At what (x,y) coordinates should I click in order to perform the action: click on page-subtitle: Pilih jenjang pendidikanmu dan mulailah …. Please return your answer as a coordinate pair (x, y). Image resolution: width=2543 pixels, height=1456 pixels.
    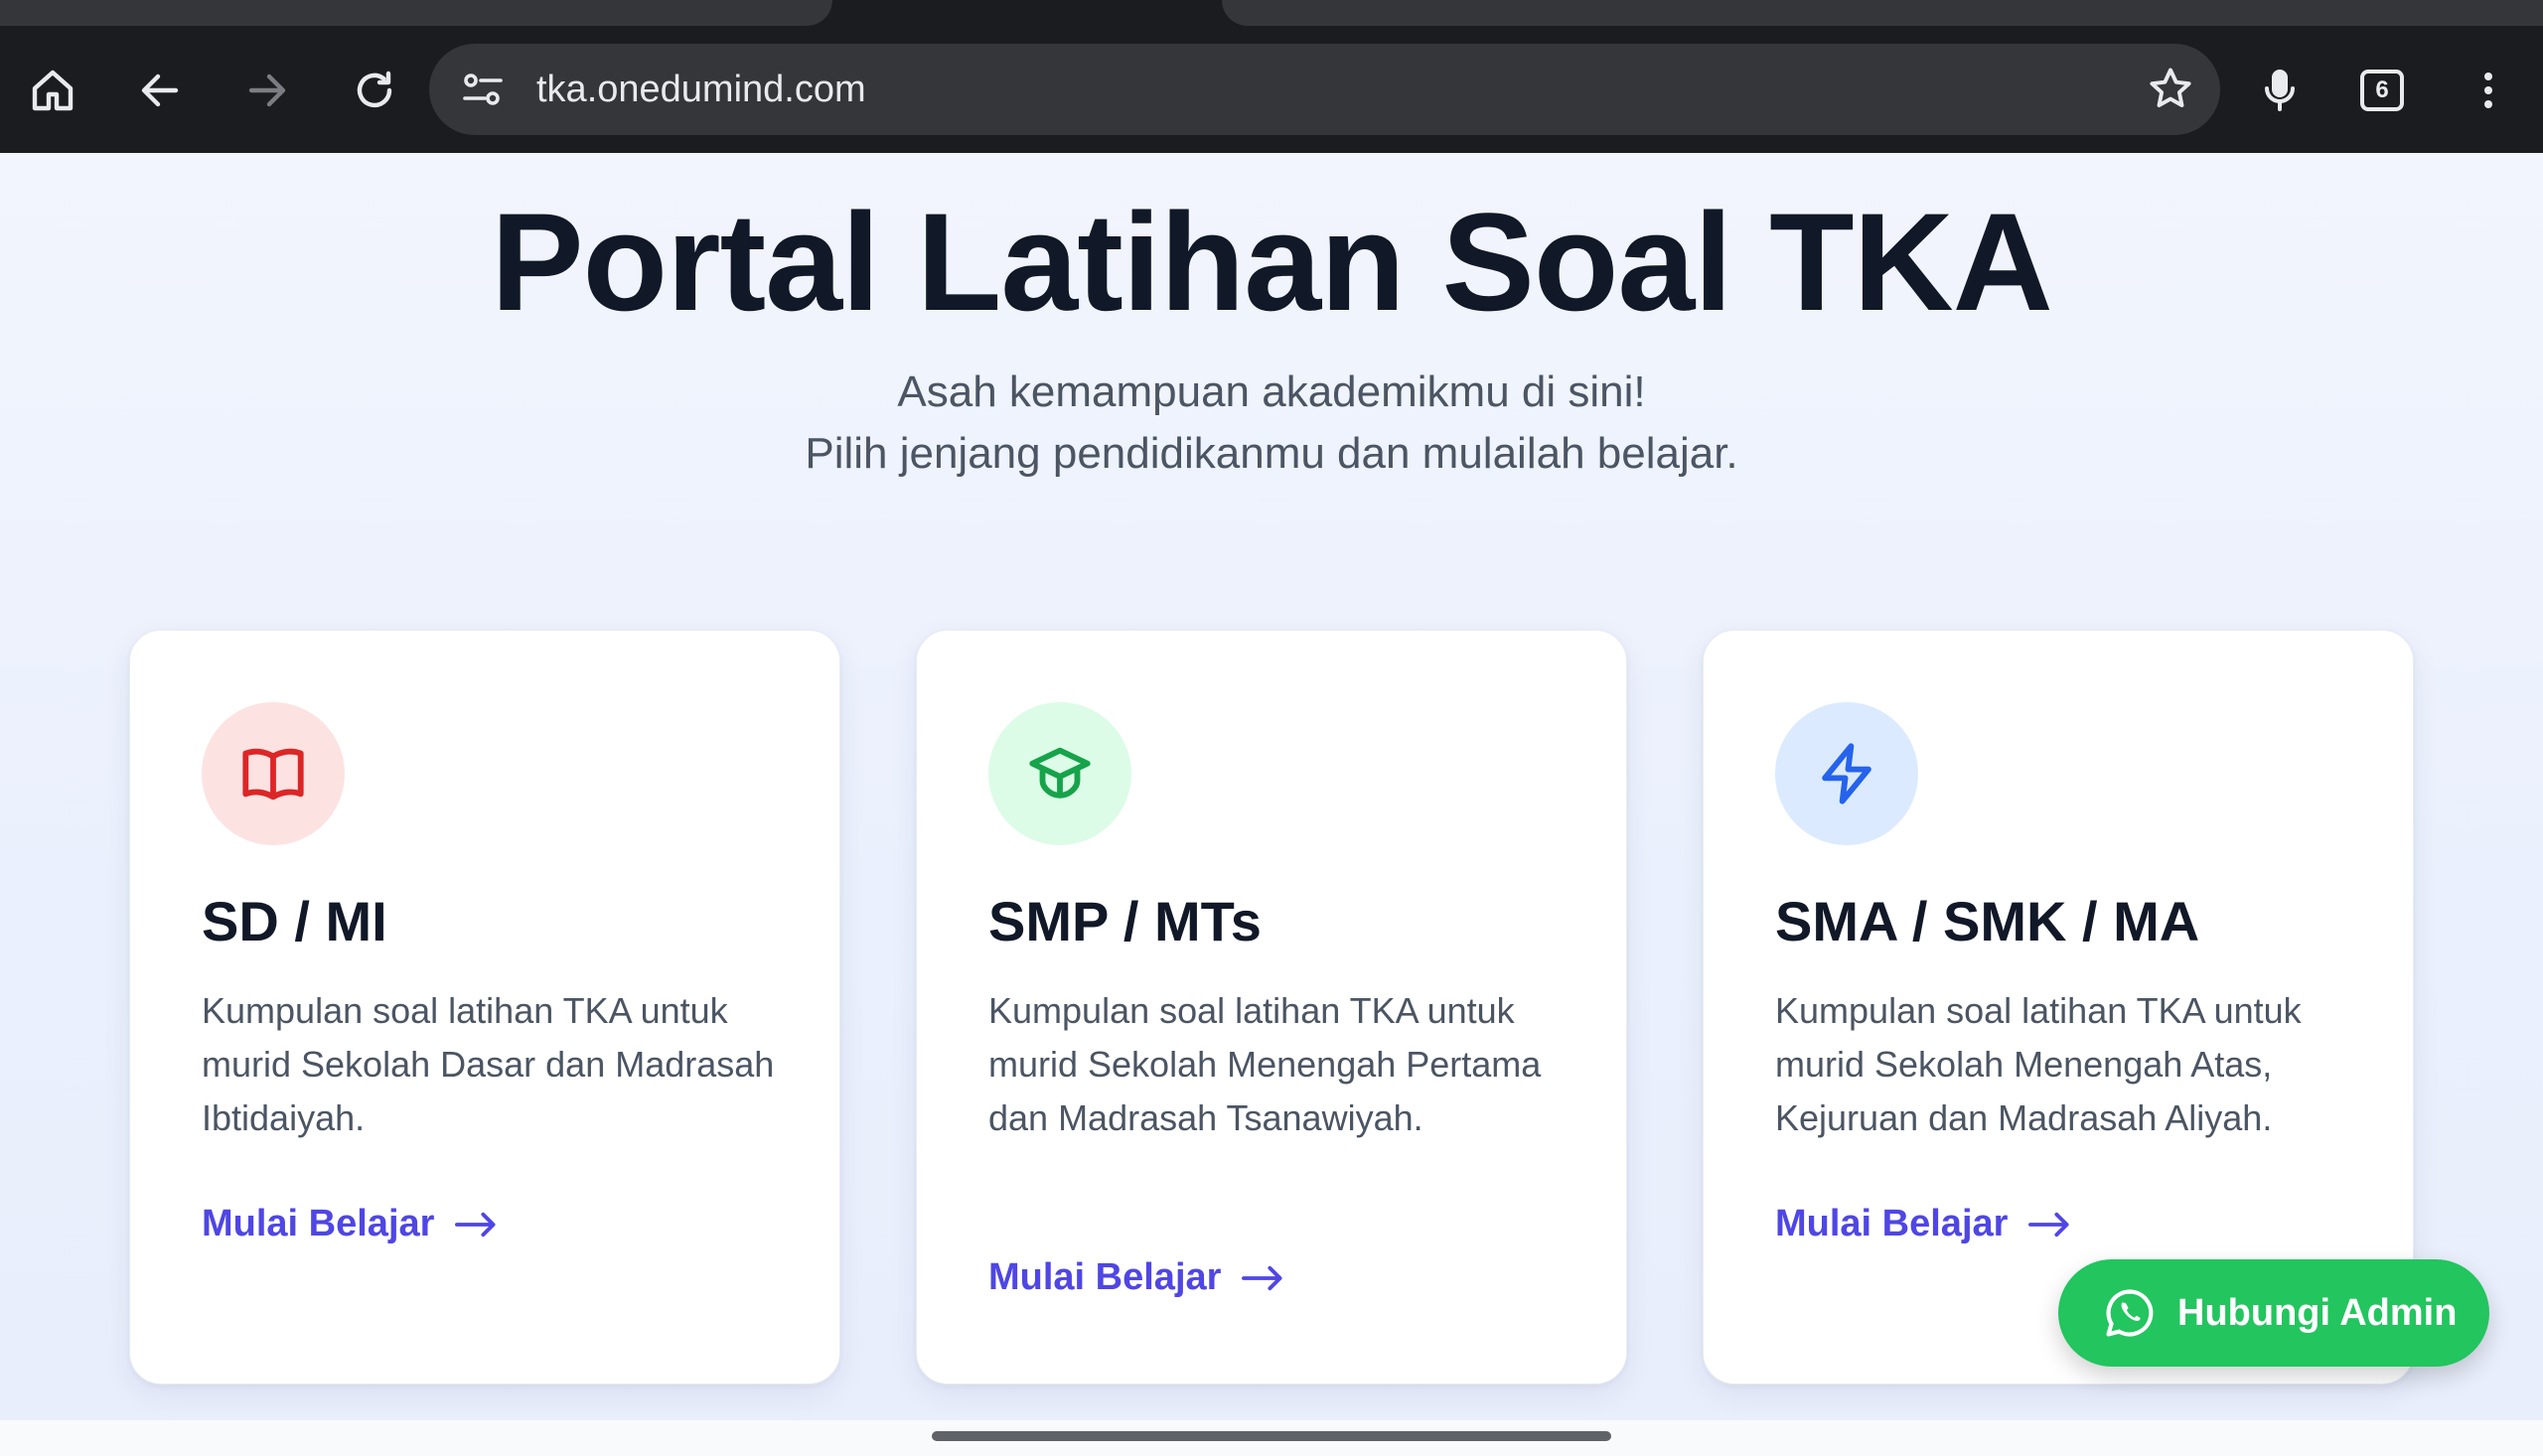
    Looking at the image, I should click on (1271, 453).